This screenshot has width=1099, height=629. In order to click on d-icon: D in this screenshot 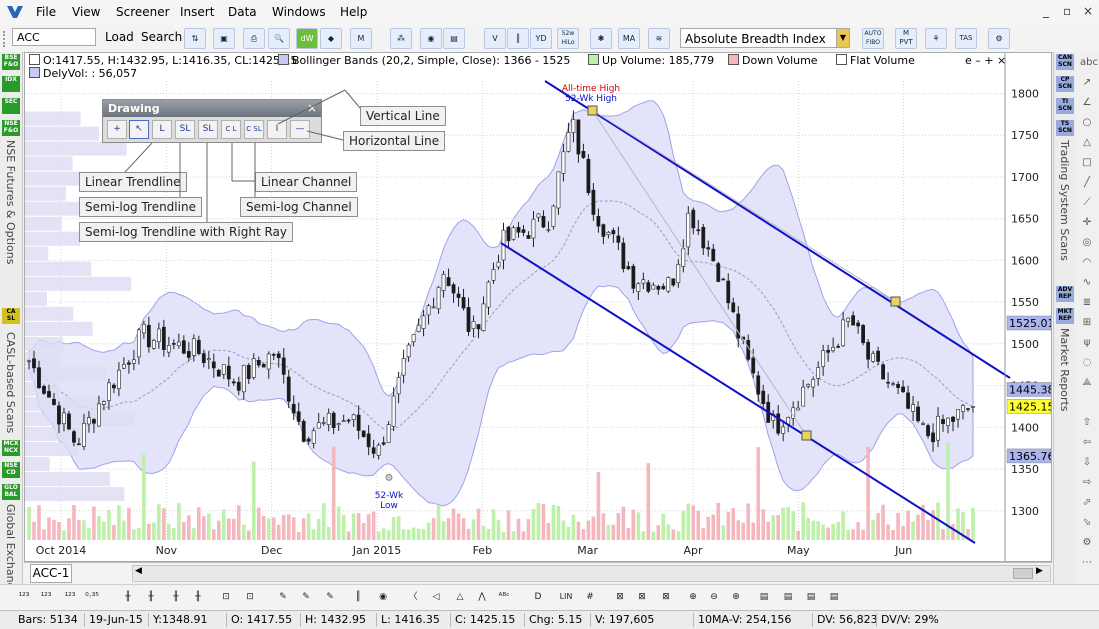, I will do `click(538, 597)`.